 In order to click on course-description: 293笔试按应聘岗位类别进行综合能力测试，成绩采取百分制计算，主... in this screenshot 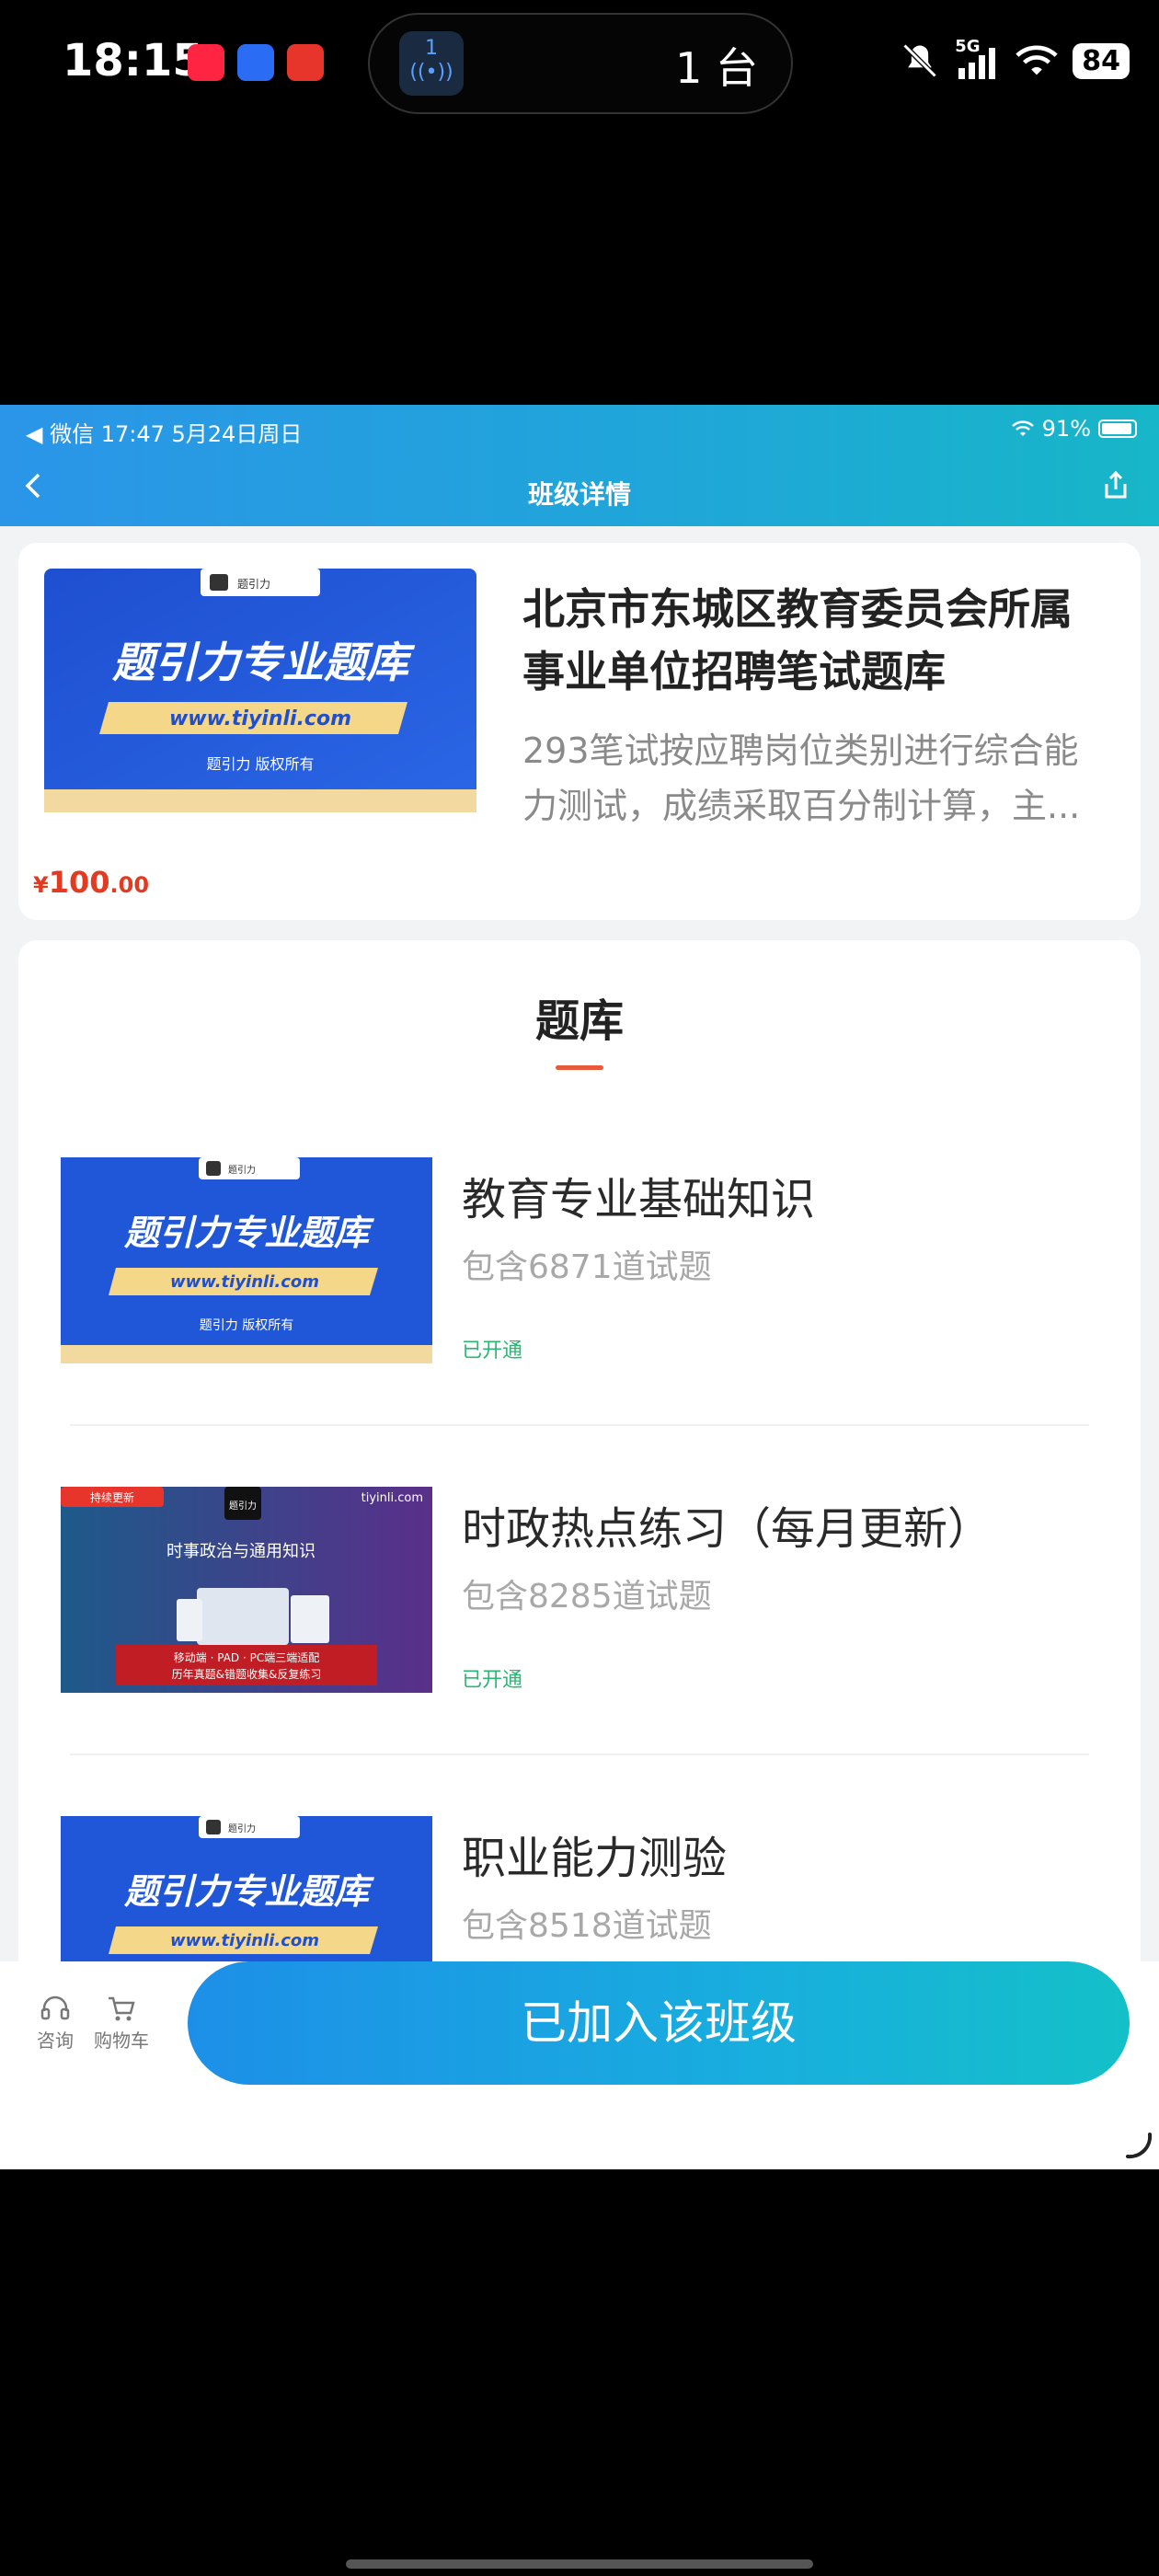, I will do `click(801, 778)`.